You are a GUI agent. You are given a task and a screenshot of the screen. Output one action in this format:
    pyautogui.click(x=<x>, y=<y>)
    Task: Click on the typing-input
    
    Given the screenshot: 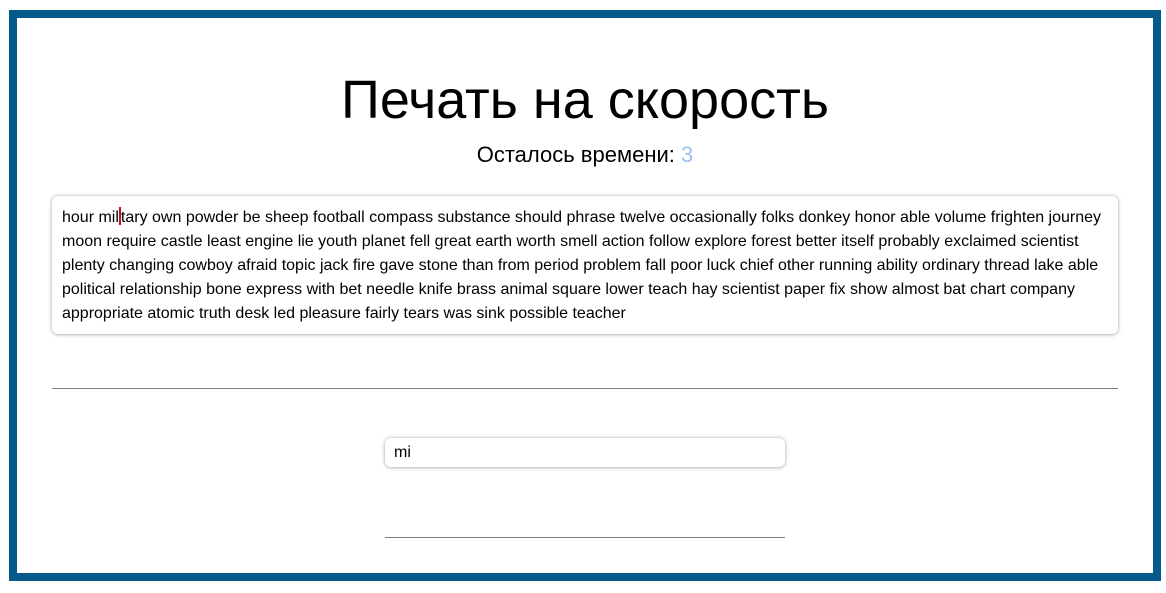 What is the action you would take?
    pyautogui.click(x=585, y=452)
    